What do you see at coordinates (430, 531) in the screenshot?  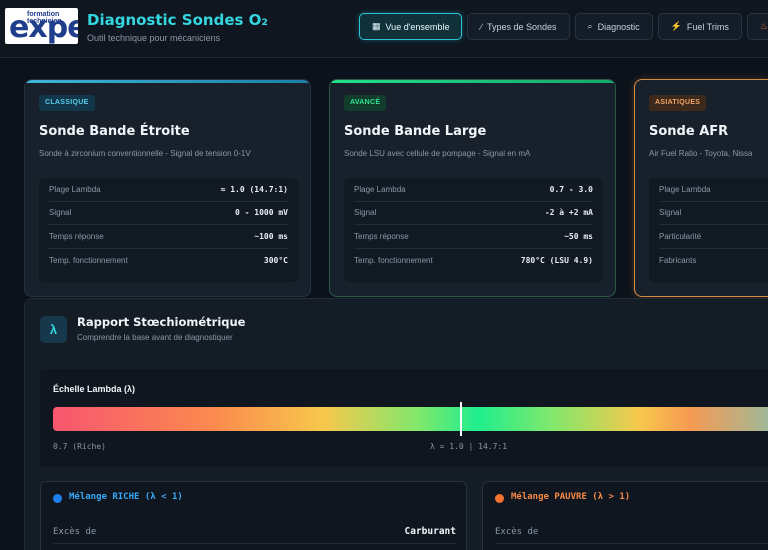 I see `rich-row-value: Carburant` at bounding box center [430, 531].